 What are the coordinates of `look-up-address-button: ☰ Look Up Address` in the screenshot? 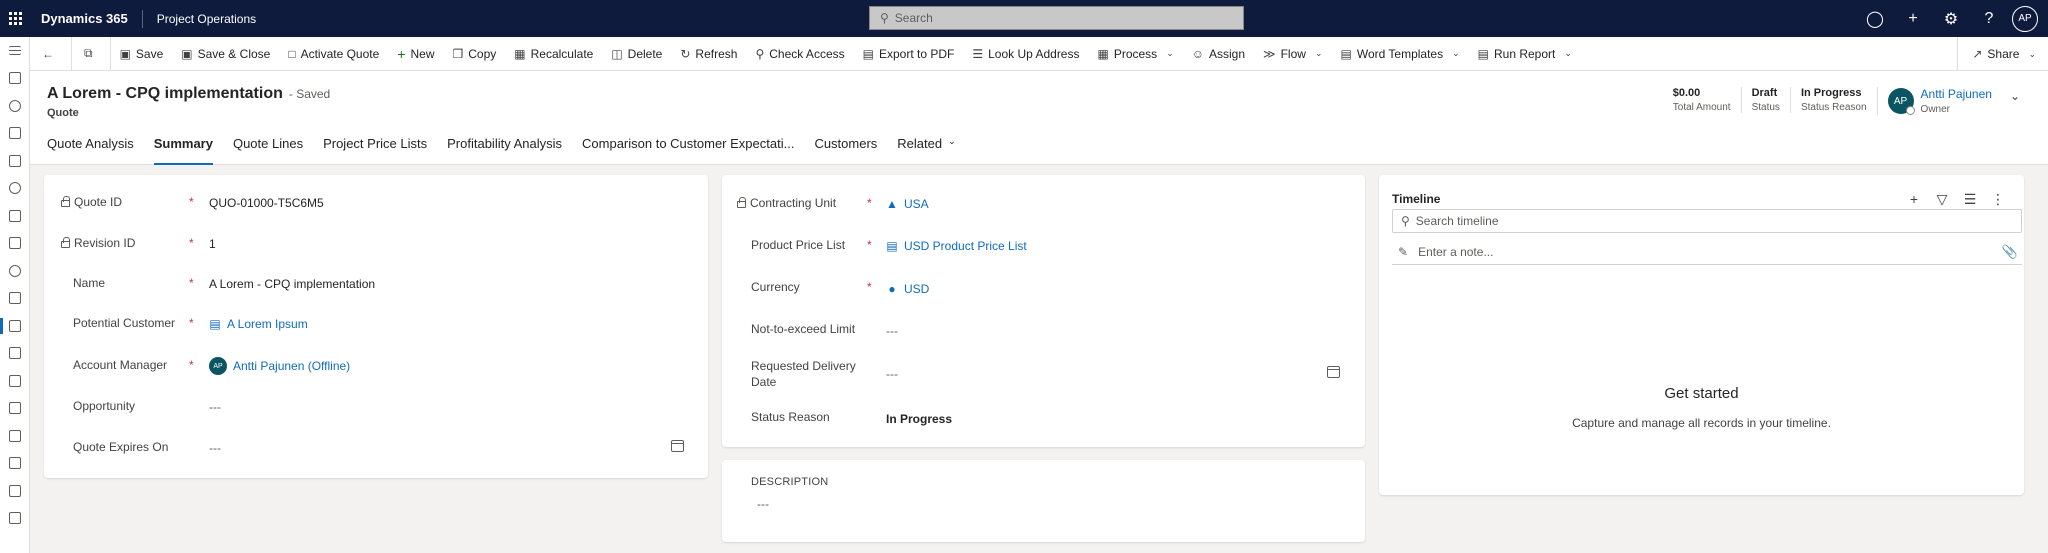 It's located at (1025, 54).